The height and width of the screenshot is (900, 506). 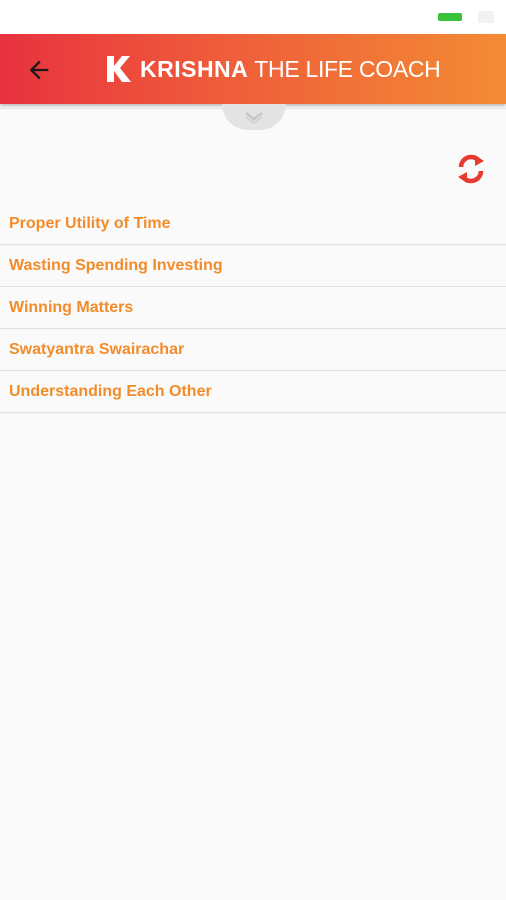 What do you see at coordinates (253, 350) in the screenshot?
I see `list-item: Swatyantra Swairachar` at bounding box center [253, 350].